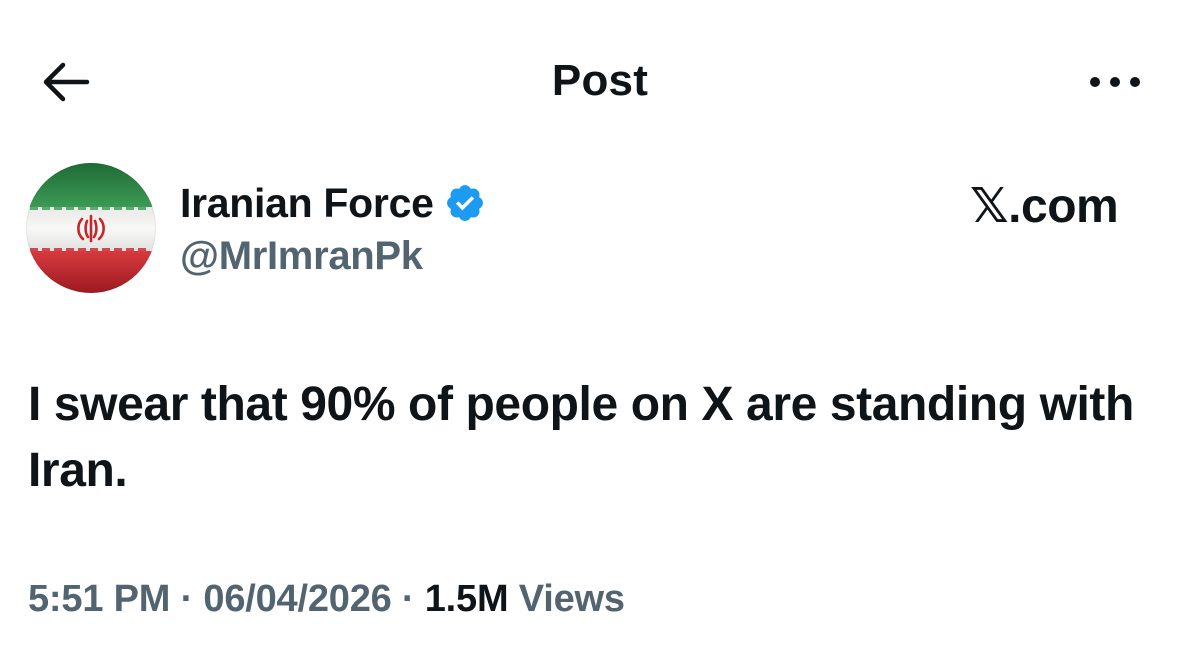 This screenshot has width=1200, height=650. Describe the element at coordinates (297, 599) in the screenshot. I see `post-date: 06/04/2026` at that location.